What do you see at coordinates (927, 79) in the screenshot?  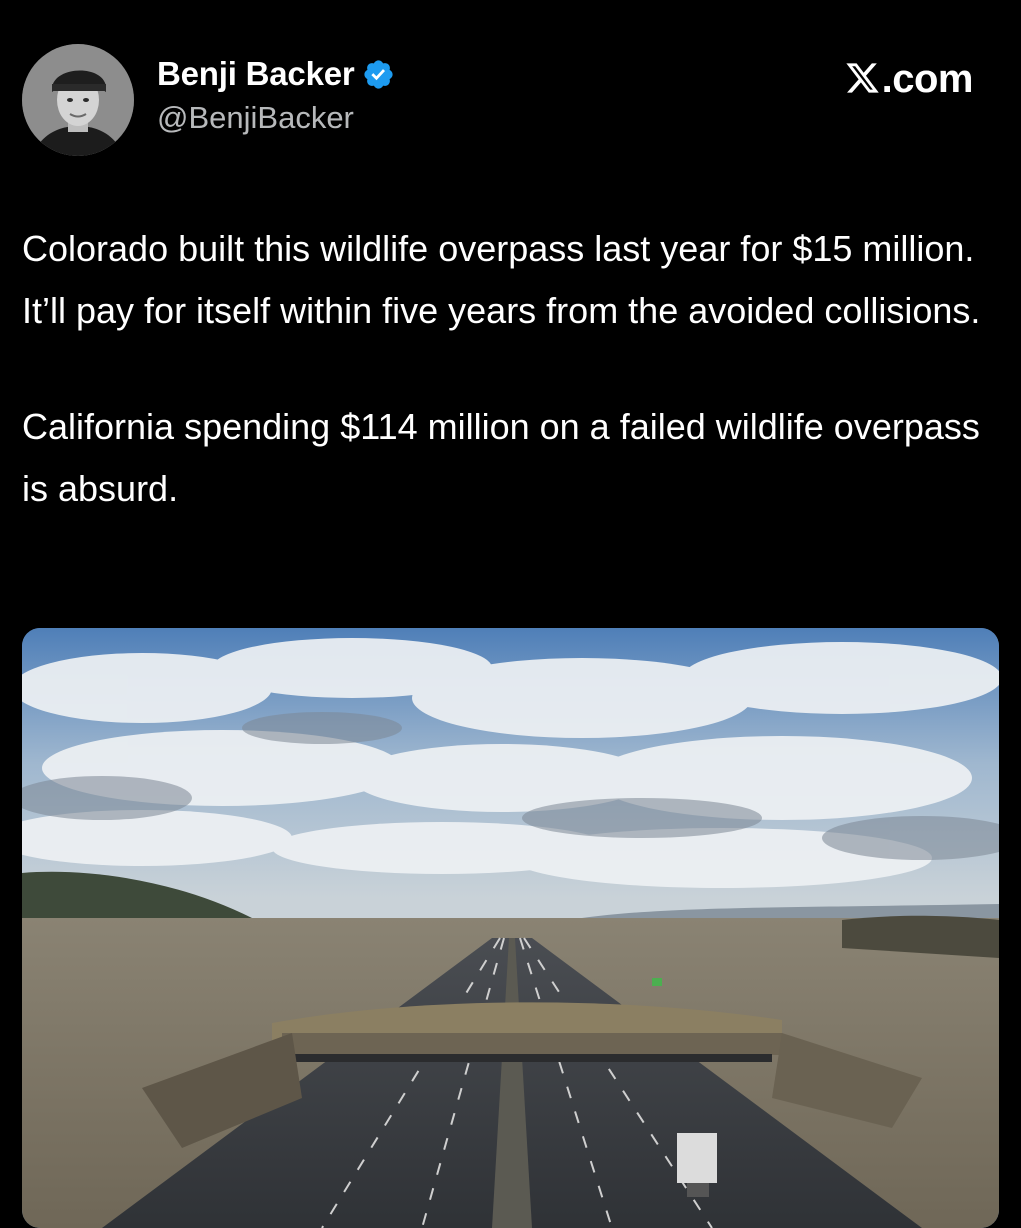 I see `site-label-text: .com` at bounding box center [927, 79].